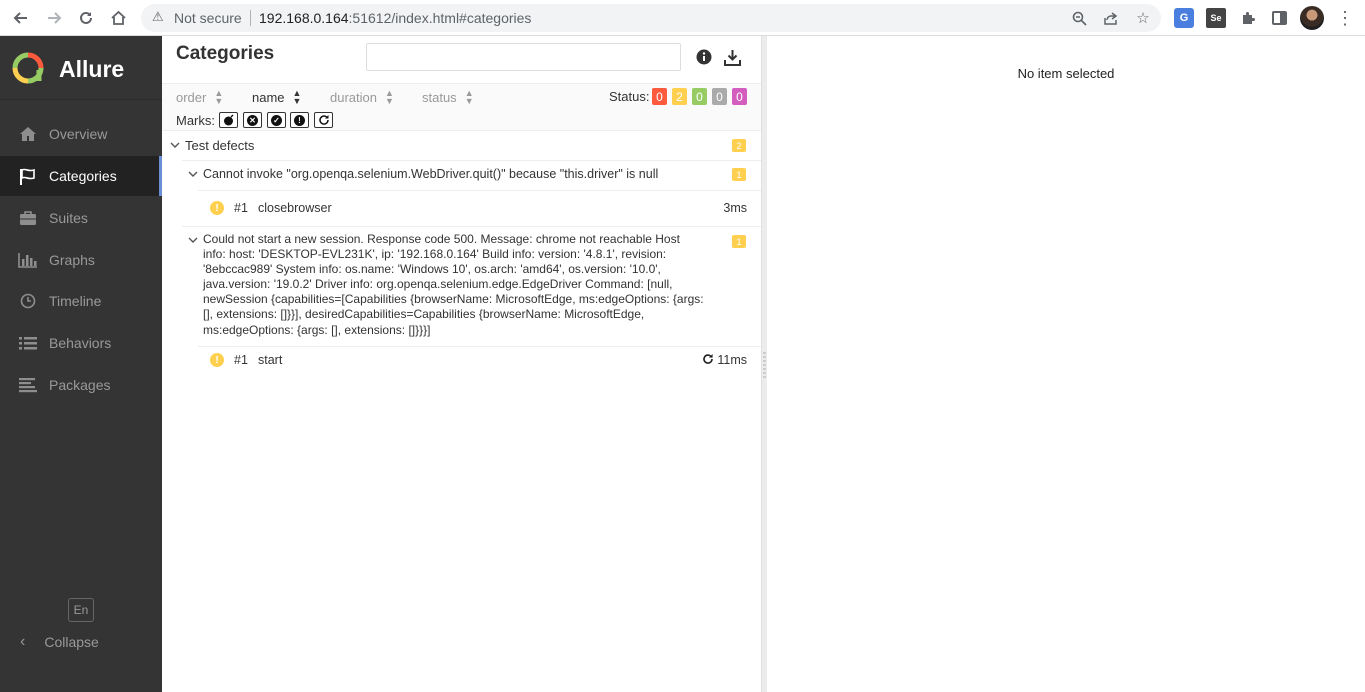 This screenshot has height=692, width=1365. I want to click on mark-retries-toggle, so click(323, 120).